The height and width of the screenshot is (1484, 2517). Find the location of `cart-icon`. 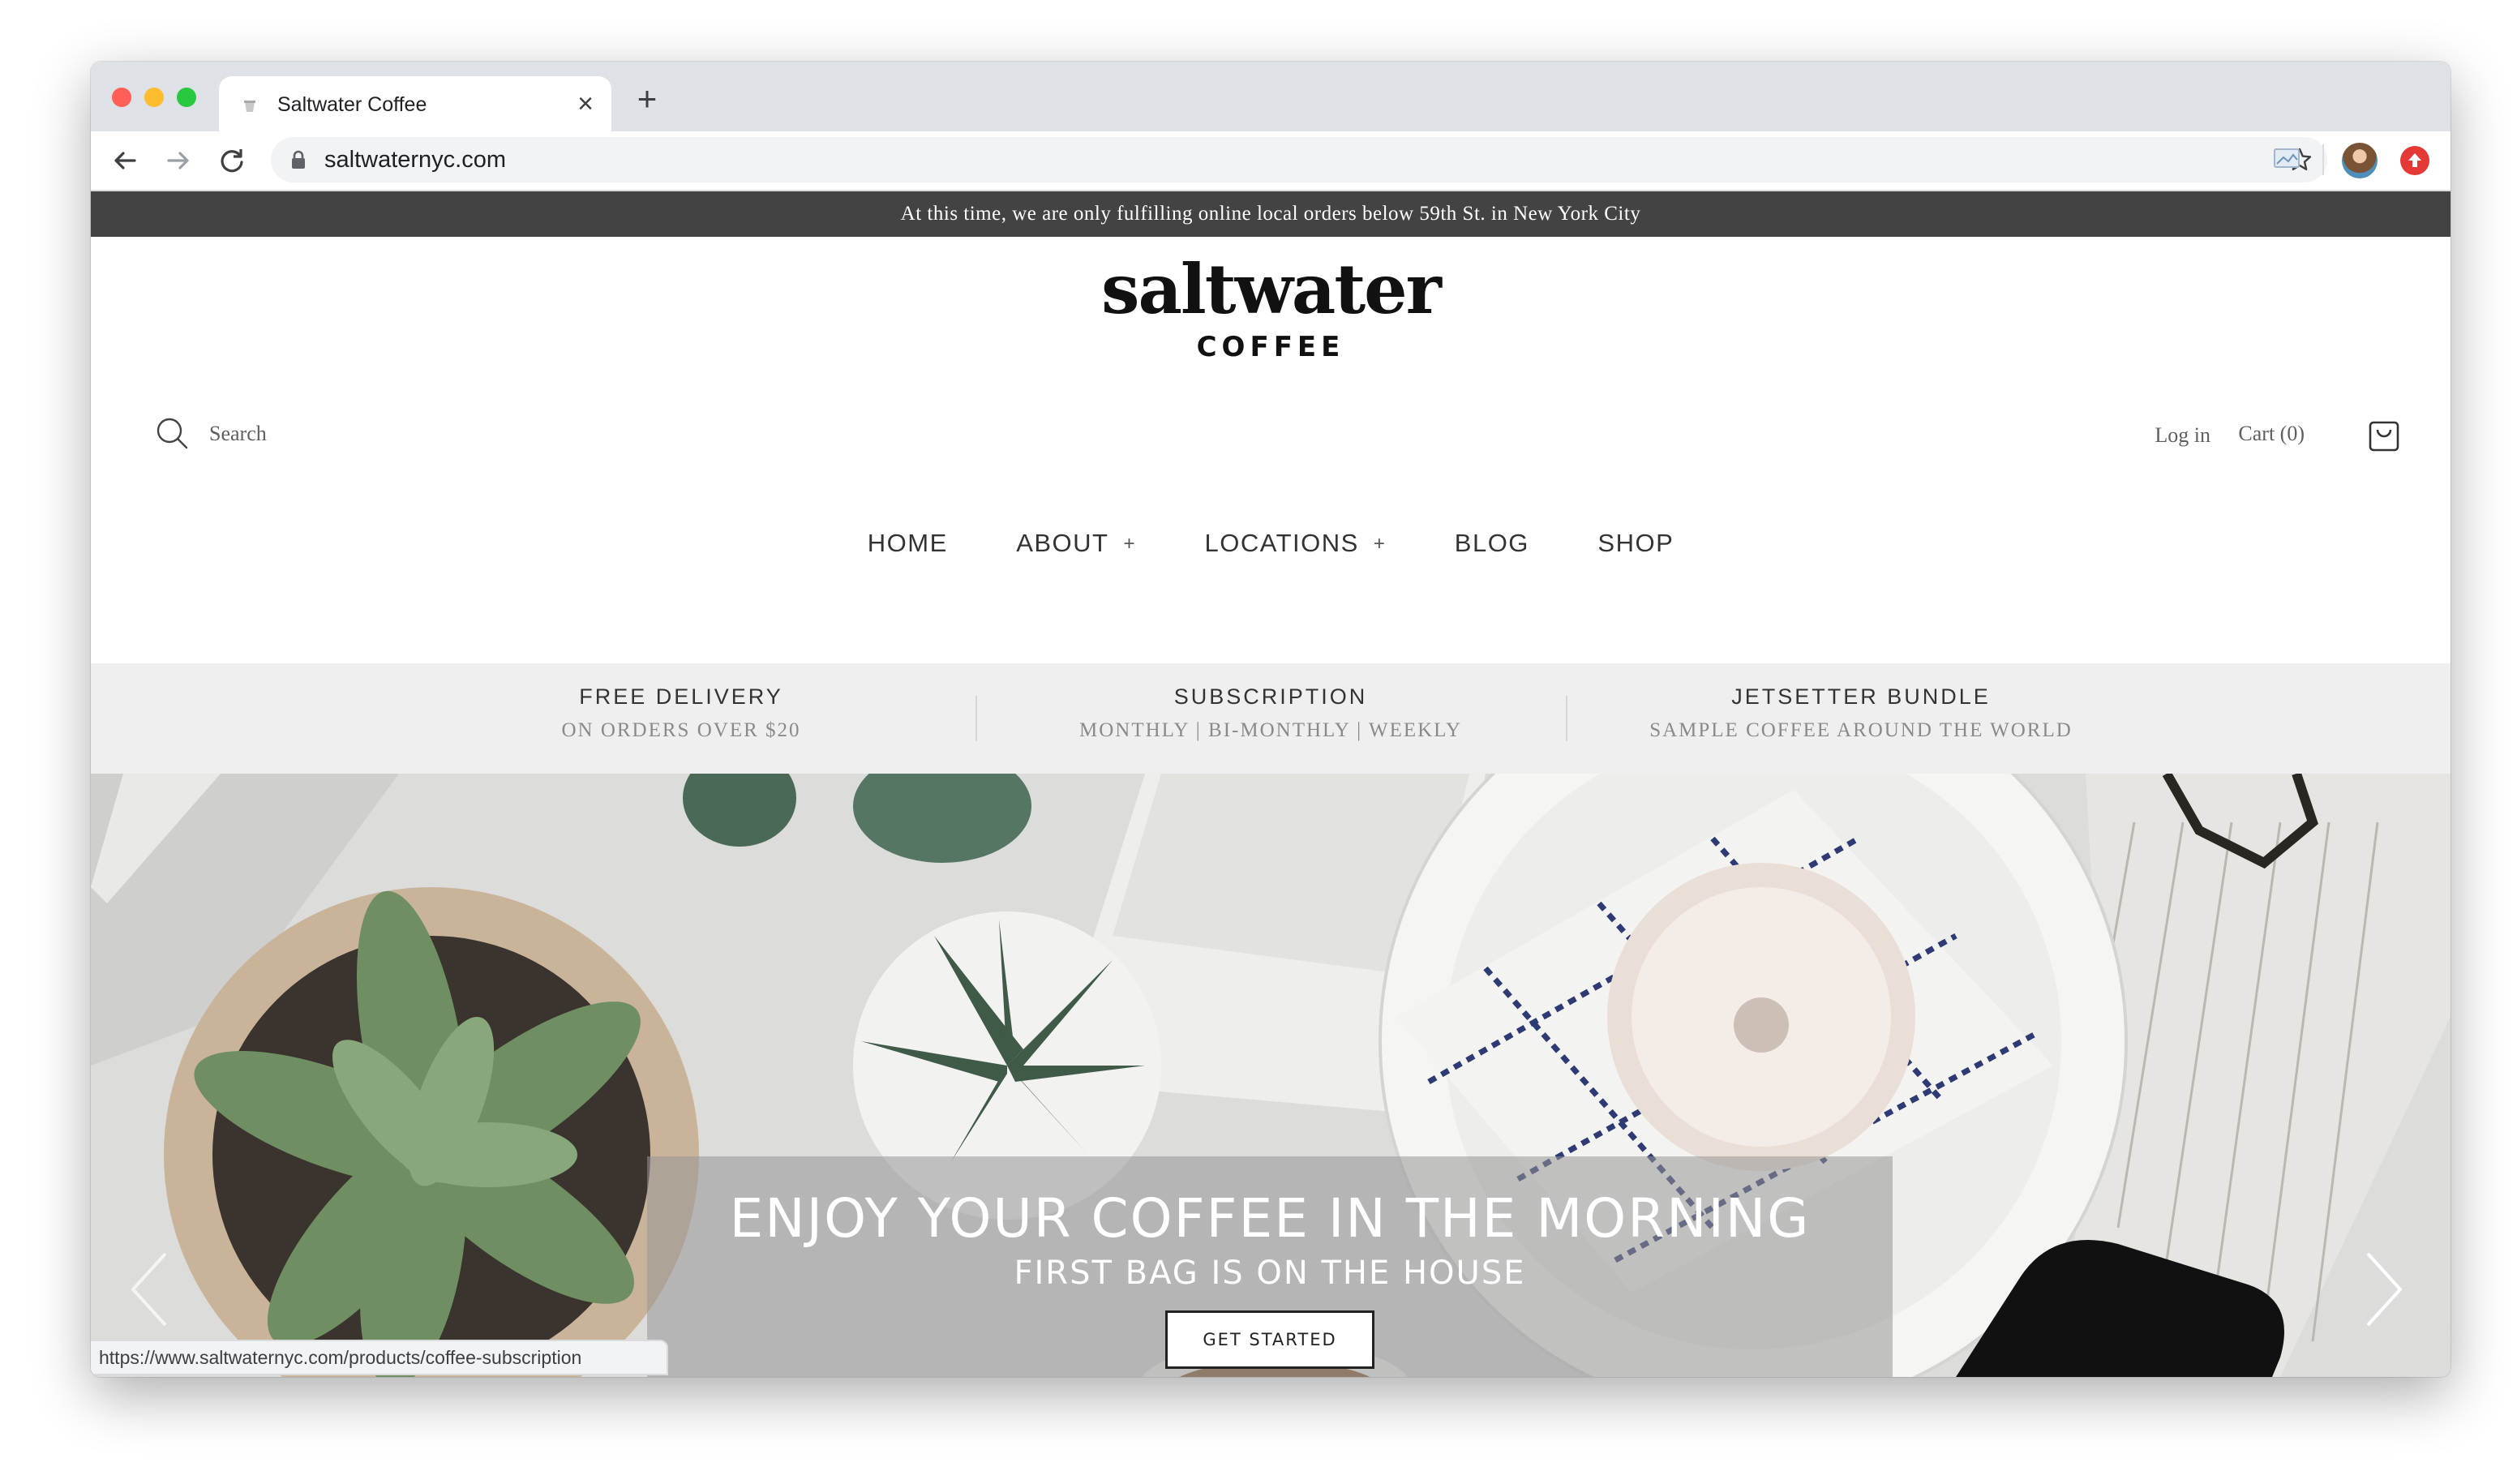

cart-icon is located at coordinates (2384, 433).